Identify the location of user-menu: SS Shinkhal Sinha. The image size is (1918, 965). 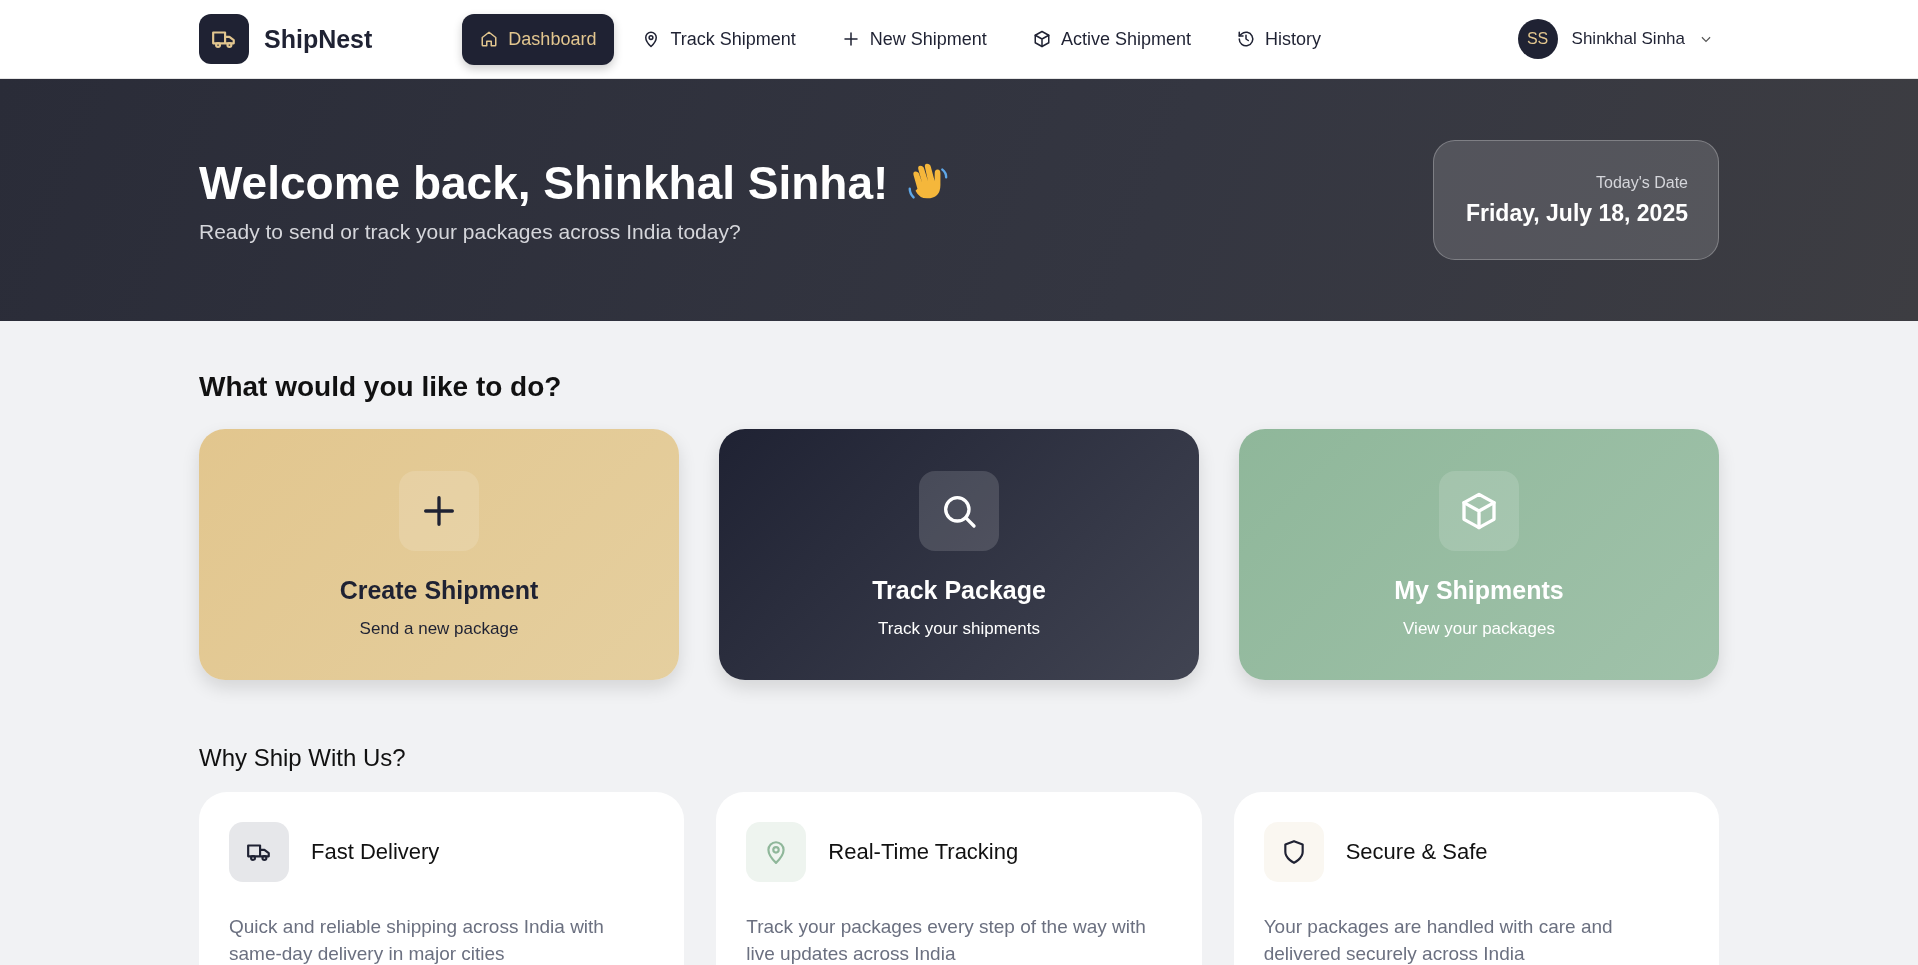
(1615, 39).